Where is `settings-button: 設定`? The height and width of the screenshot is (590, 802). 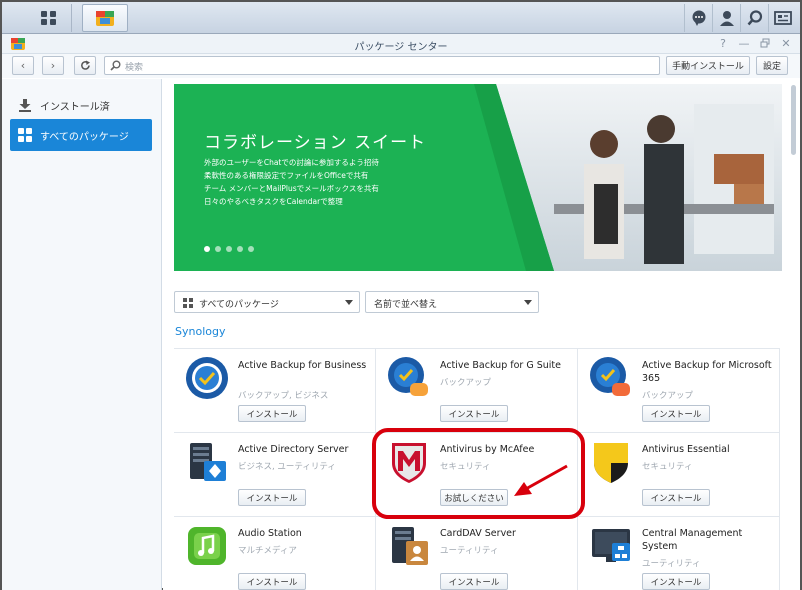 settings-button: 設定 is located at coordinates (772, 65).